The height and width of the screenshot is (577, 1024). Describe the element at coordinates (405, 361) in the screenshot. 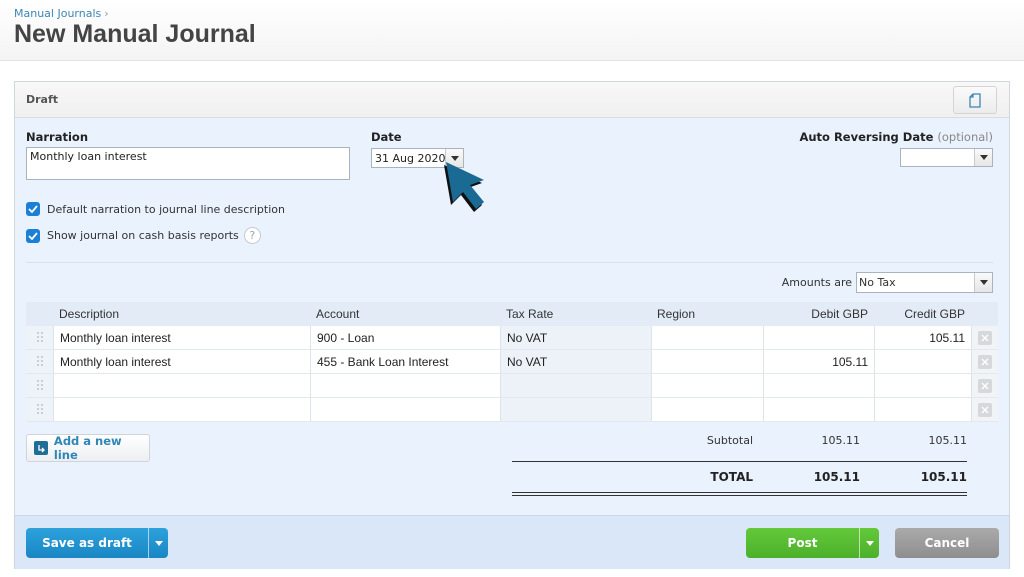

I see `account-cell: 455 - Bank Loan Interest` at that location.